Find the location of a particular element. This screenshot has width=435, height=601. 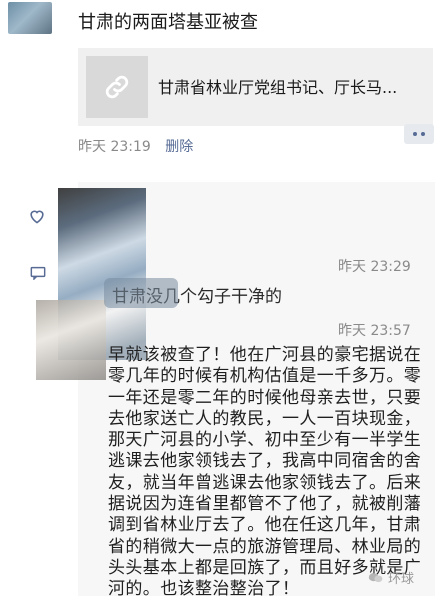

more-actions-button is located at coordinates (419, 134).